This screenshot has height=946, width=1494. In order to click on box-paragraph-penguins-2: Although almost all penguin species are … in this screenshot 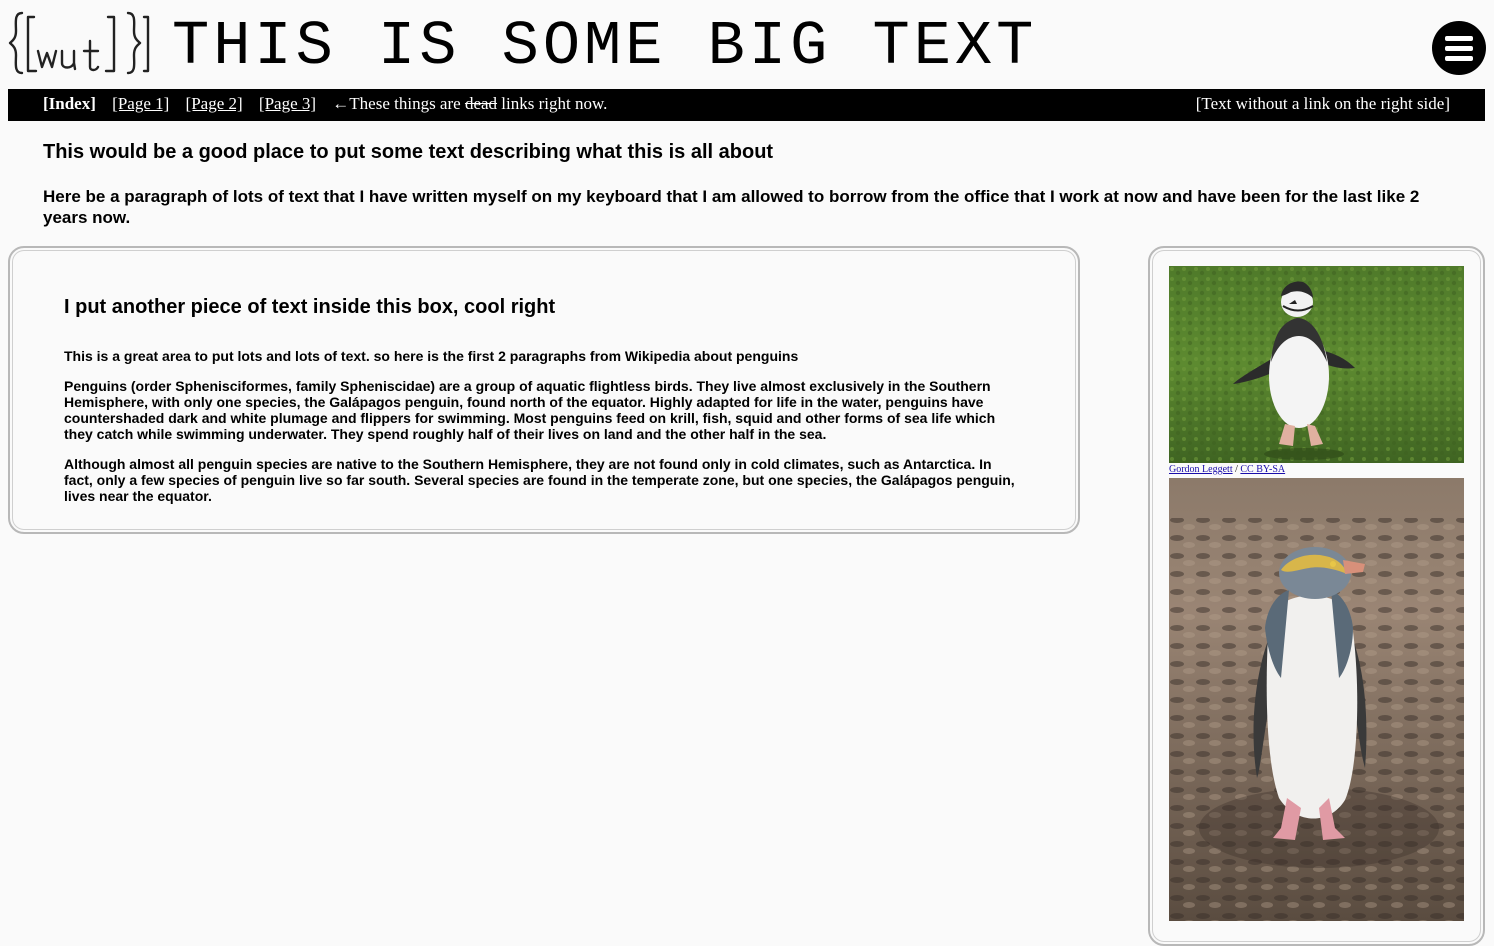, I will do `click(539, 480)`.